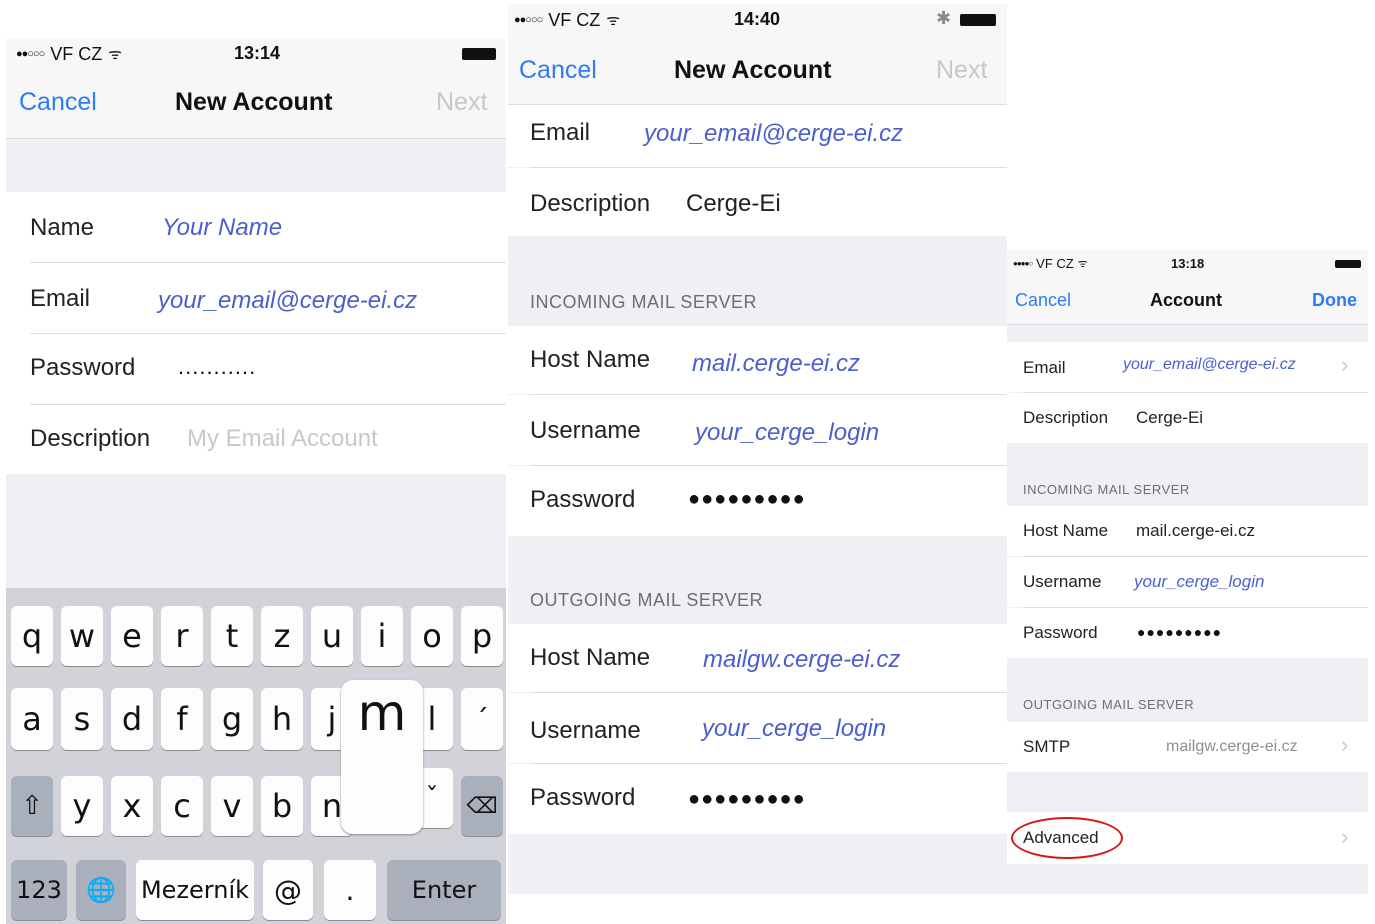  I want to click on key: w, so click(82, 636).